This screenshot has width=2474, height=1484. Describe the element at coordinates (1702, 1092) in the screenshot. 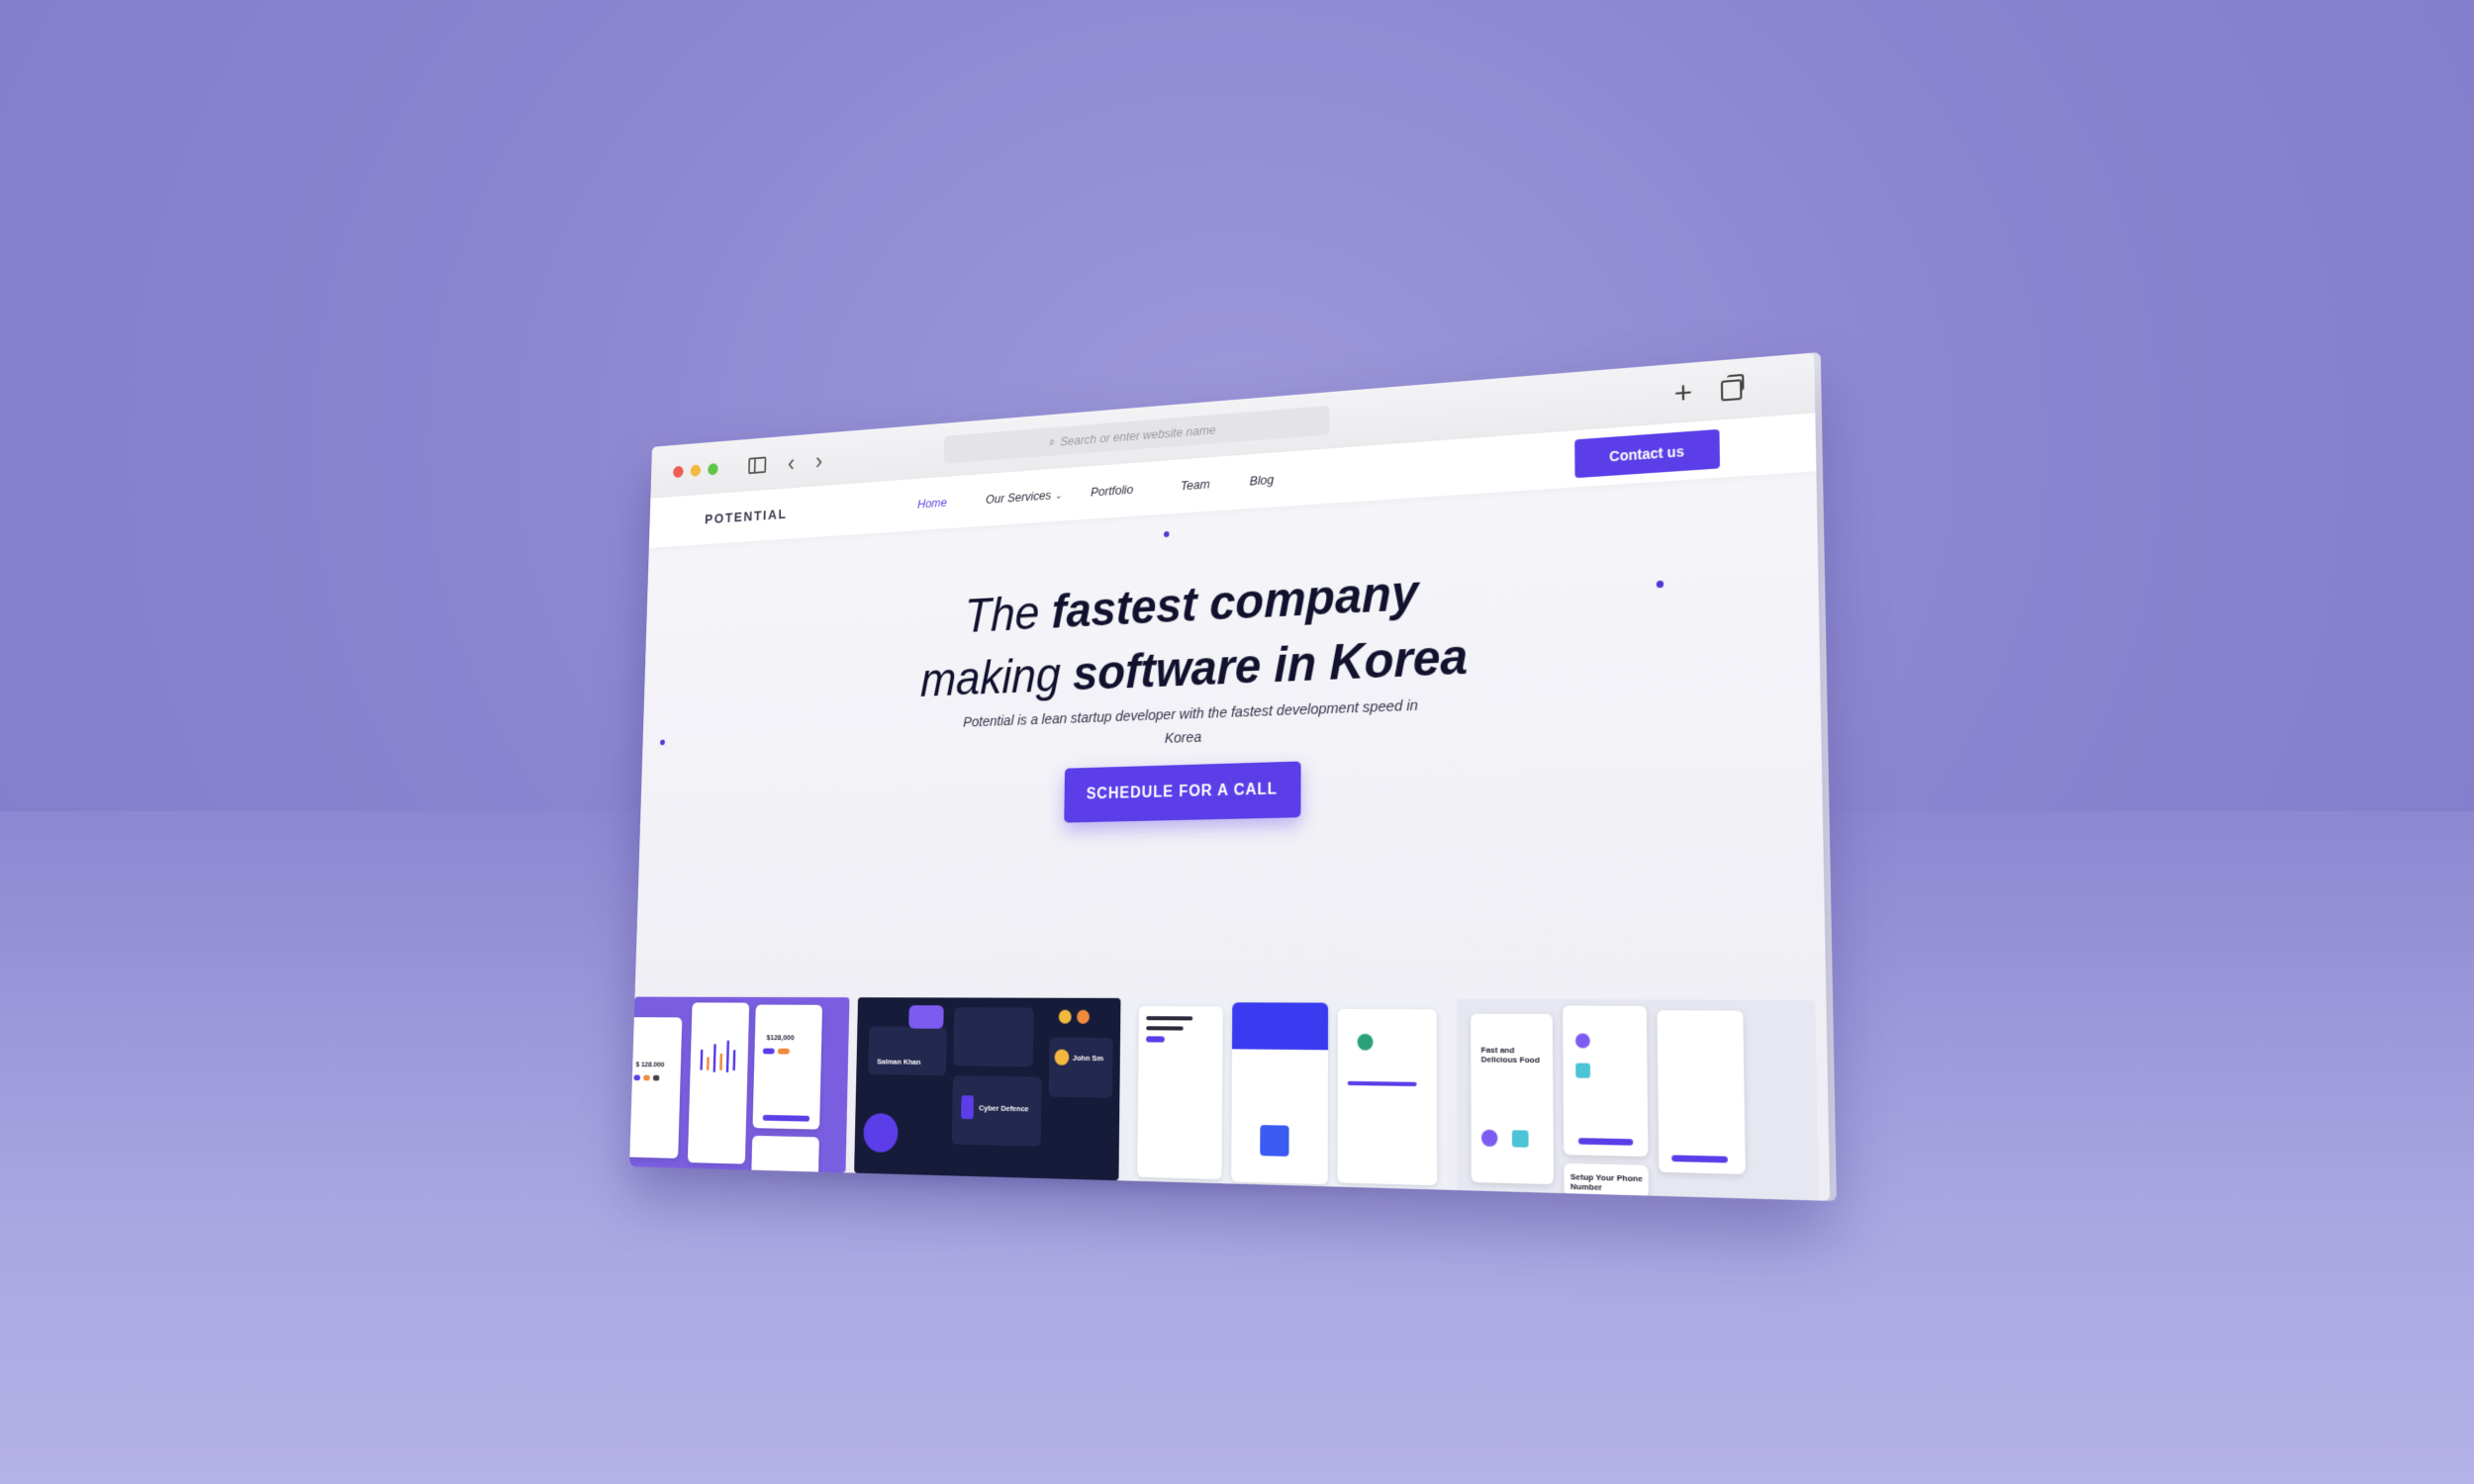

I see `payment-screen` at that location.